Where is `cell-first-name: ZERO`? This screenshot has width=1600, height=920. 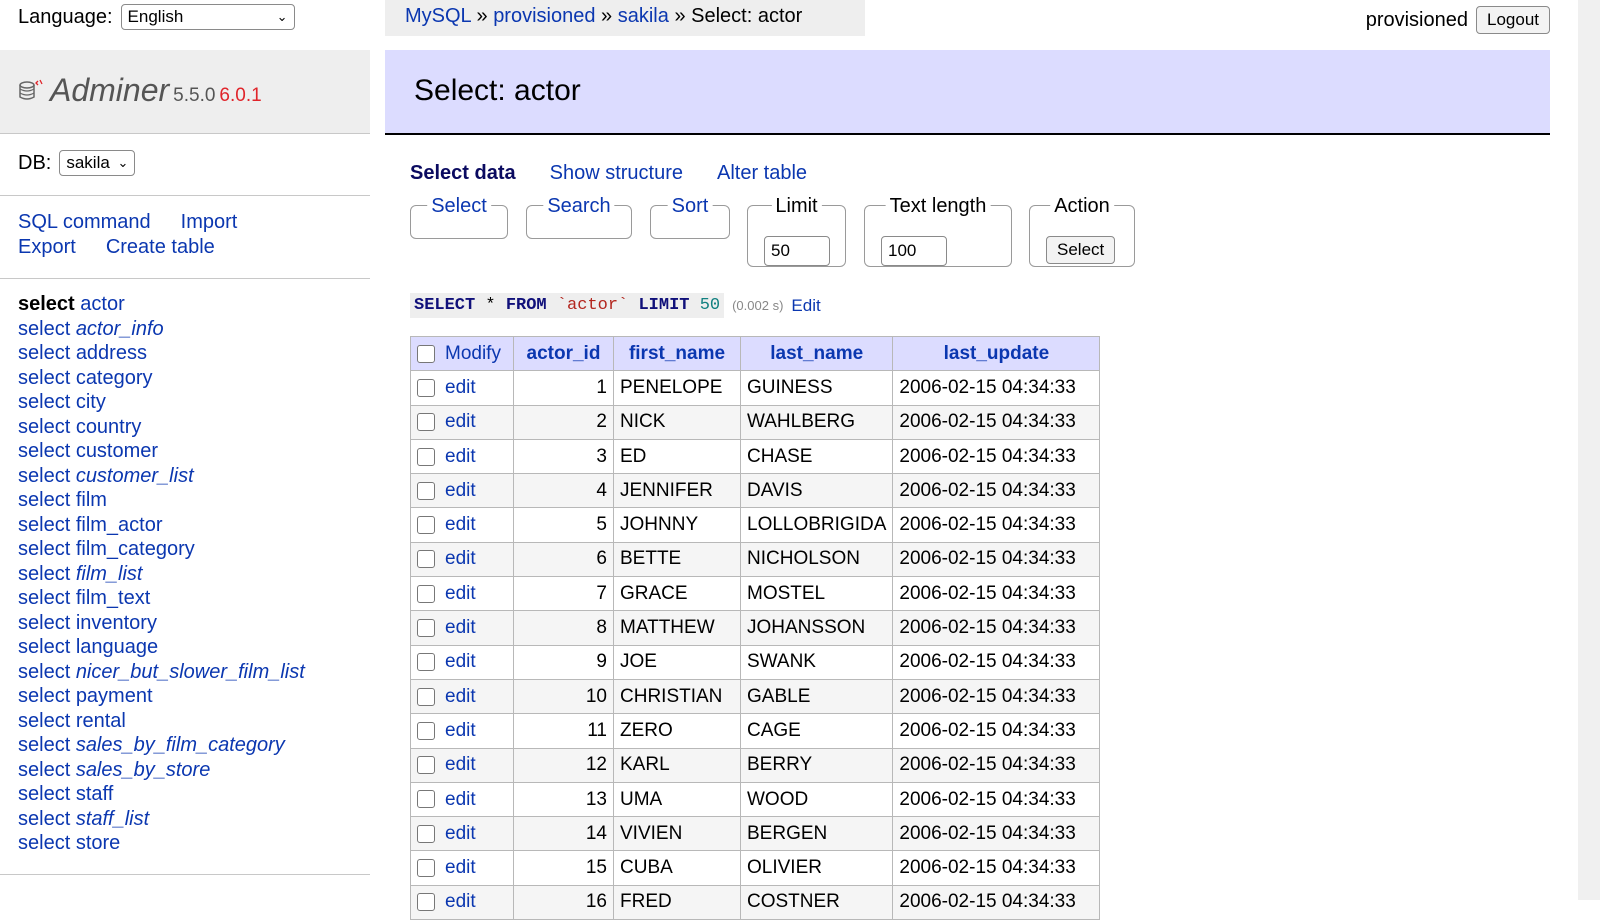
cell-first-name: ZERO is located at coordinates (677, 731).